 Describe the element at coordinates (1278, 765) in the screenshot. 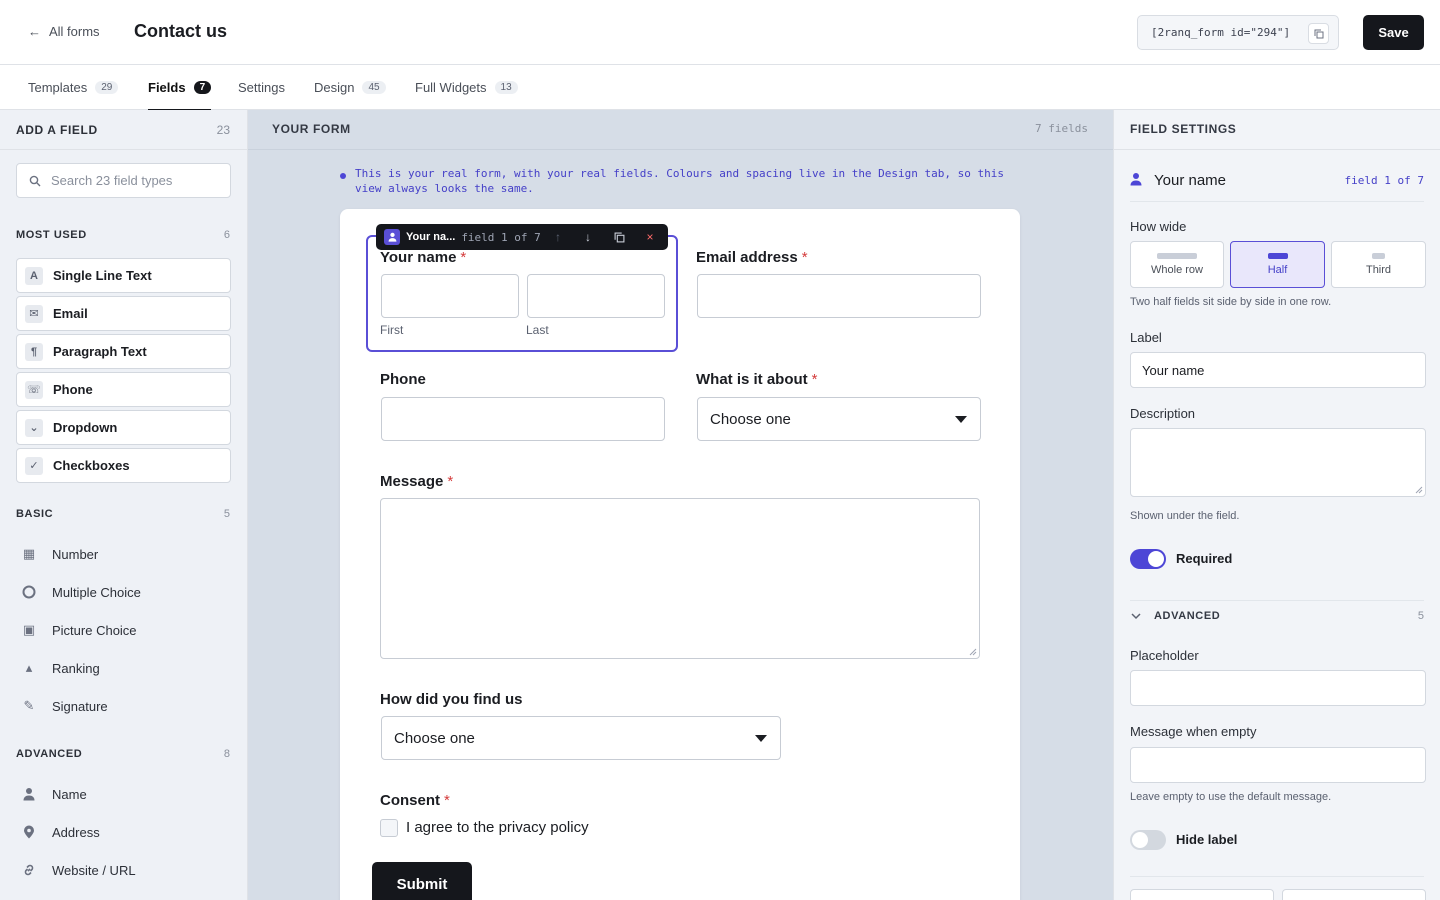

I see `empty-message-input` at that location.